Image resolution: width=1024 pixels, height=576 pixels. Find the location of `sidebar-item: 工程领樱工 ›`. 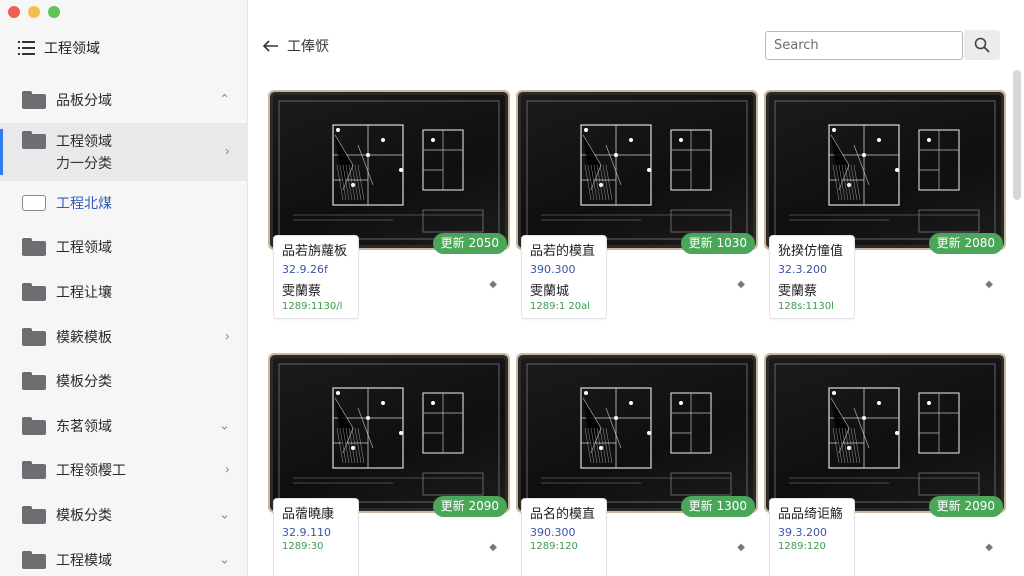

sidebar-item: 工程领樱工 › is located at coordinates (124, 470).